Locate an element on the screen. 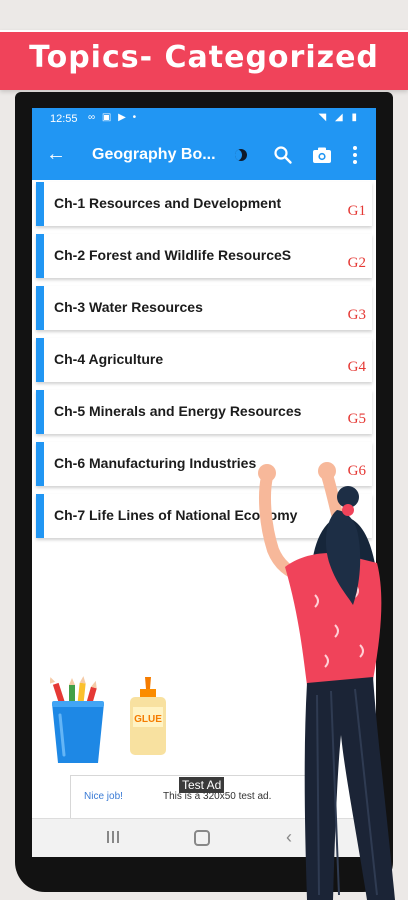  chapter-code: G2 is located at coordinates (356, 263).